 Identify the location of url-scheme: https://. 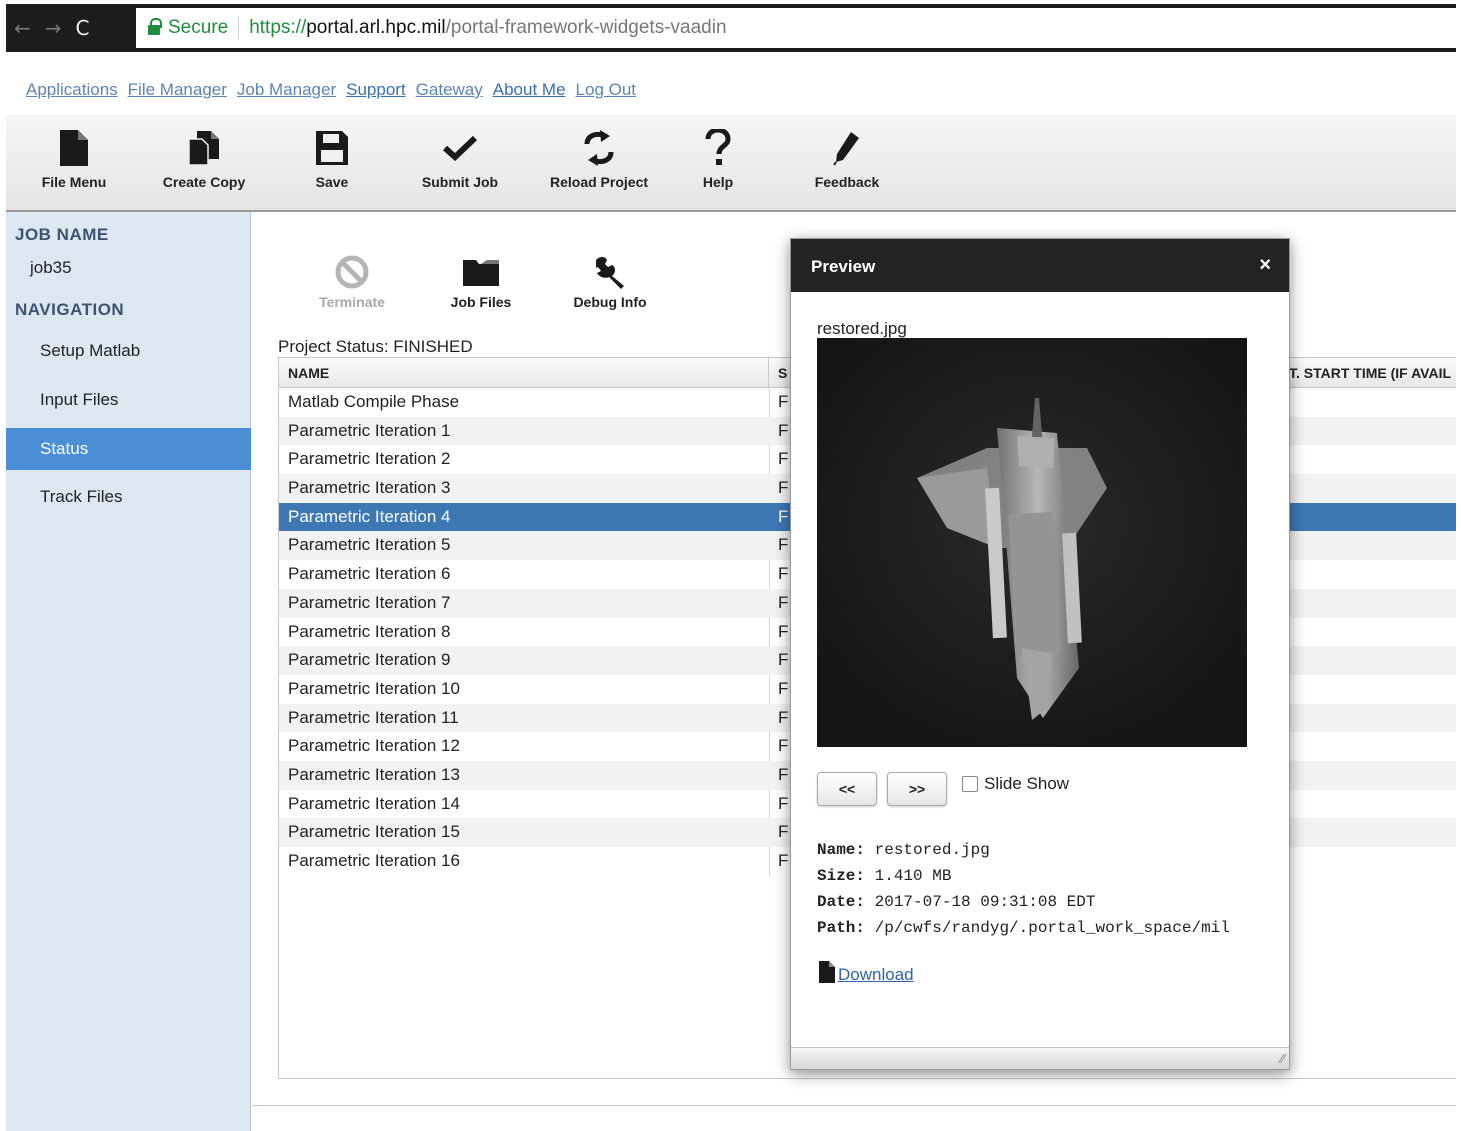
(278, 27).